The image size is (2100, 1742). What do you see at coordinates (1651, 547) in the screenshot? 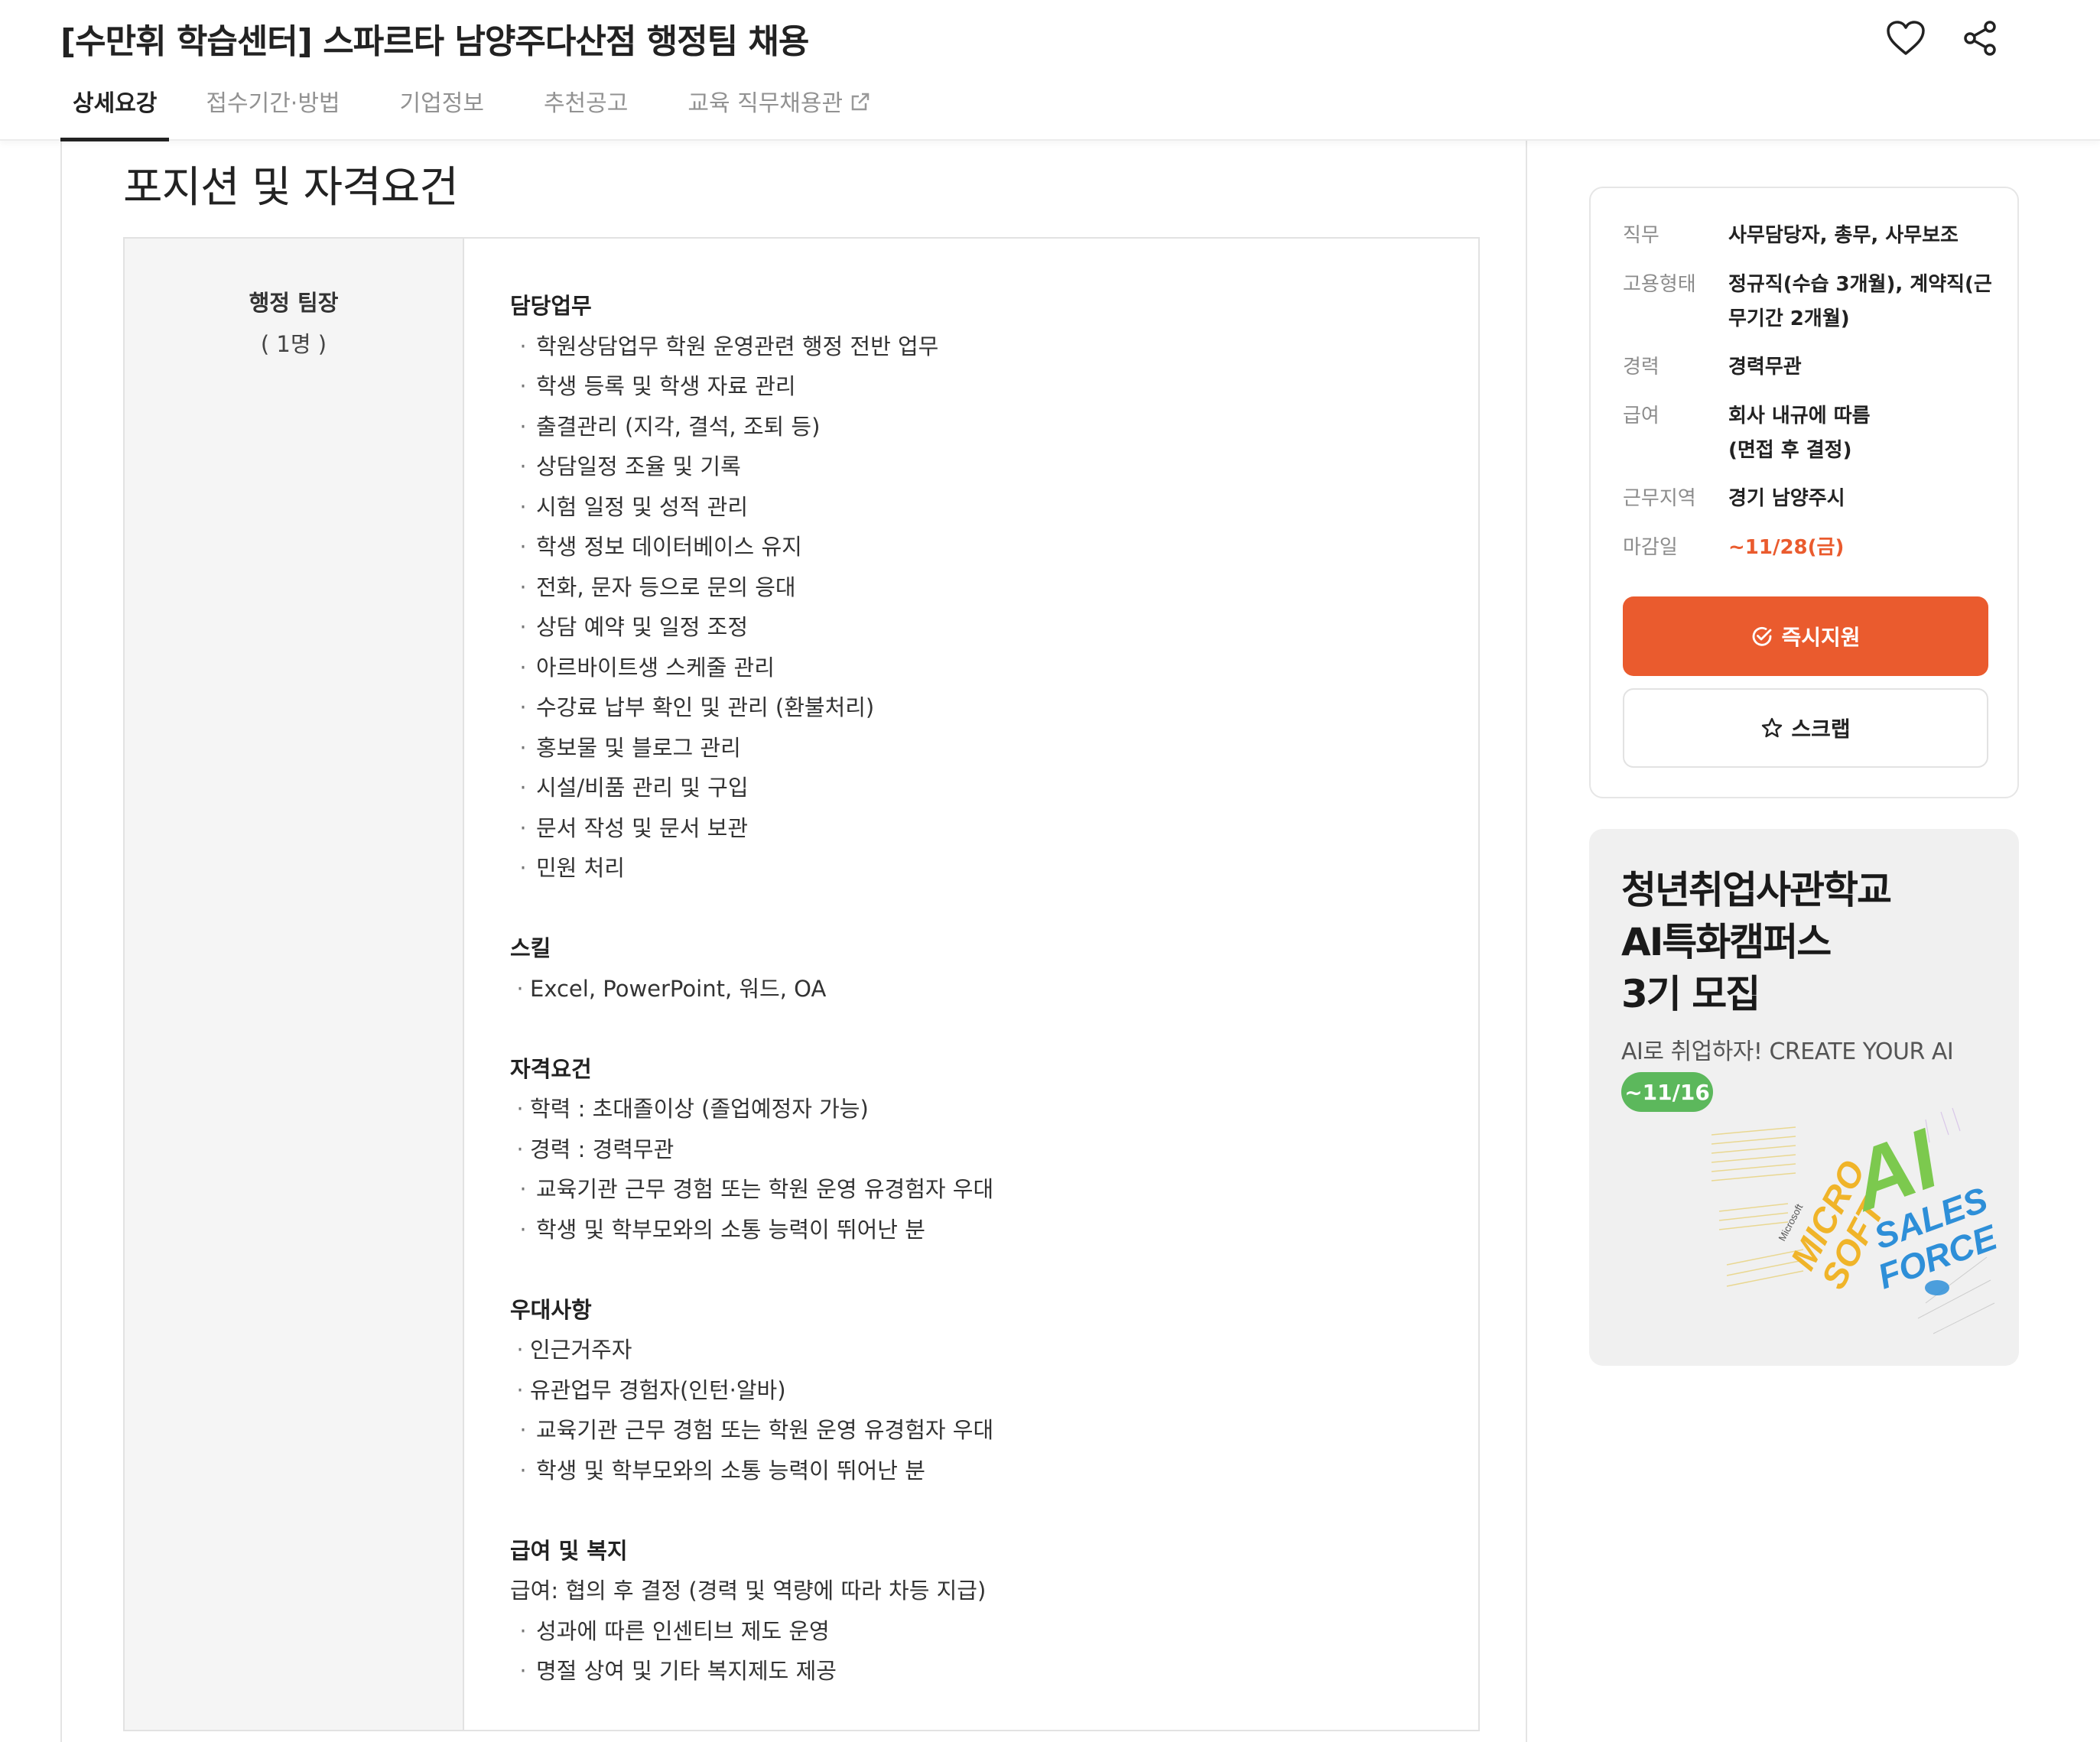
I see `summary-label: 마감일` at bounding box center [1651, 547].